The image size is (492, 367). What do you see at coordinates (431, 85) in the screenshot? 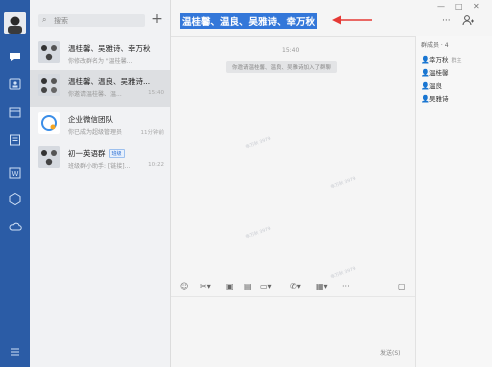
I see `member-item: 👤温良` at bounding box center [431, 85].